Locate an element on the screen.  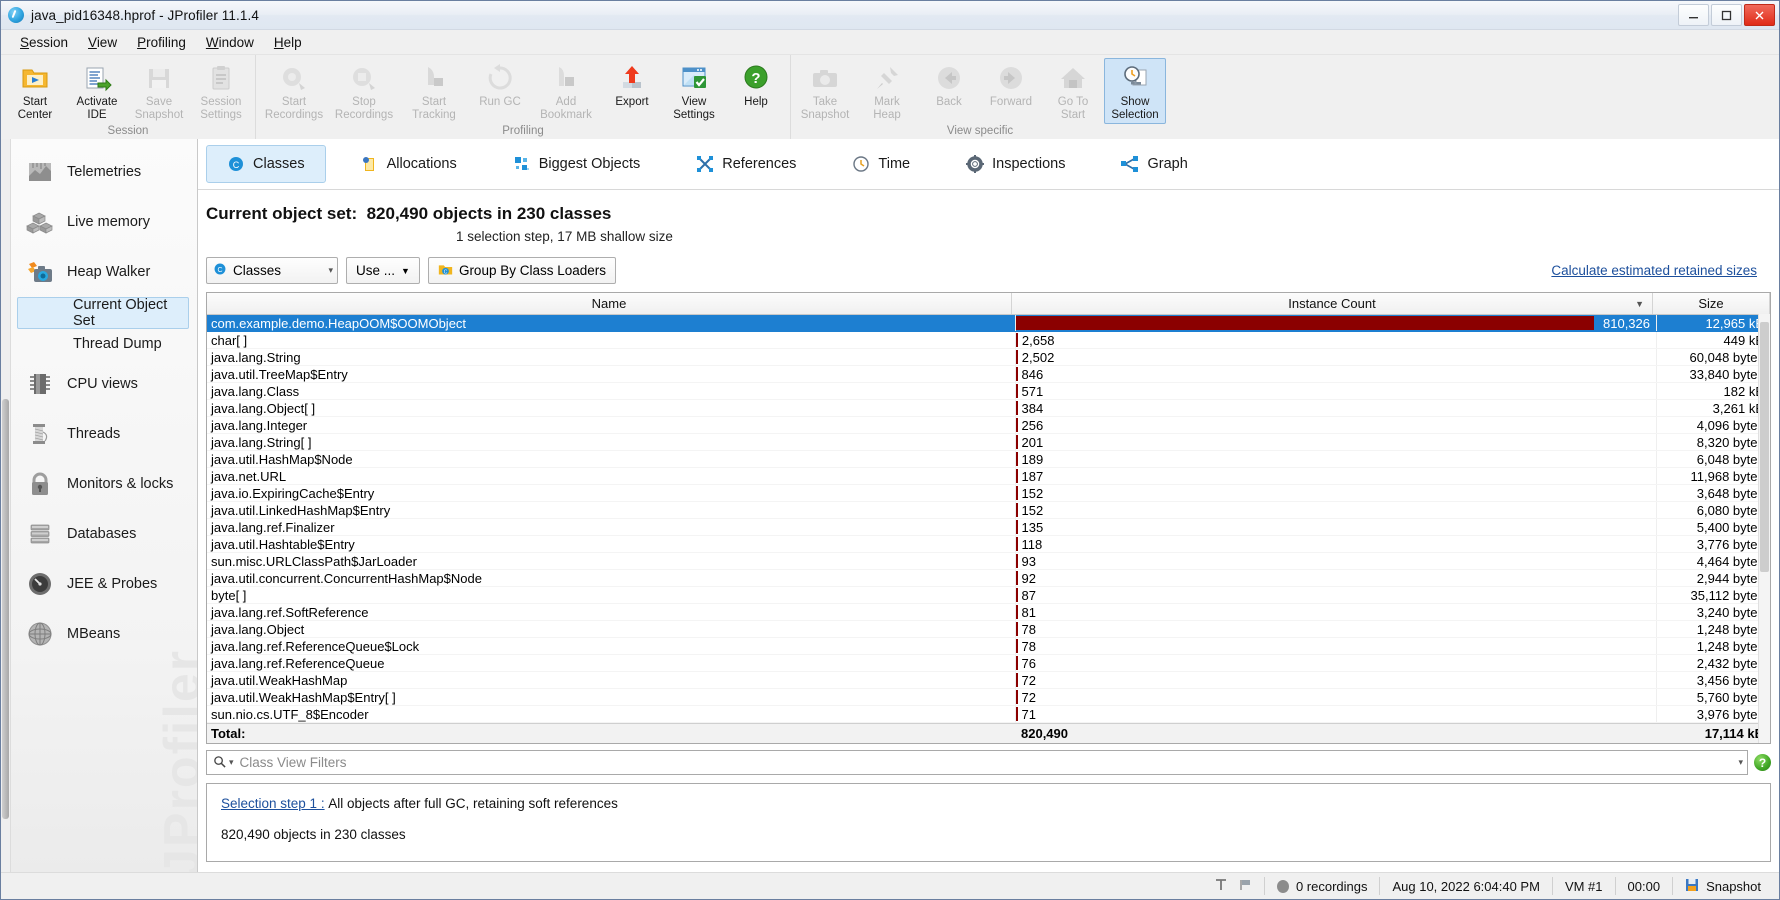
export-icon is located at coordinates (632, 78).